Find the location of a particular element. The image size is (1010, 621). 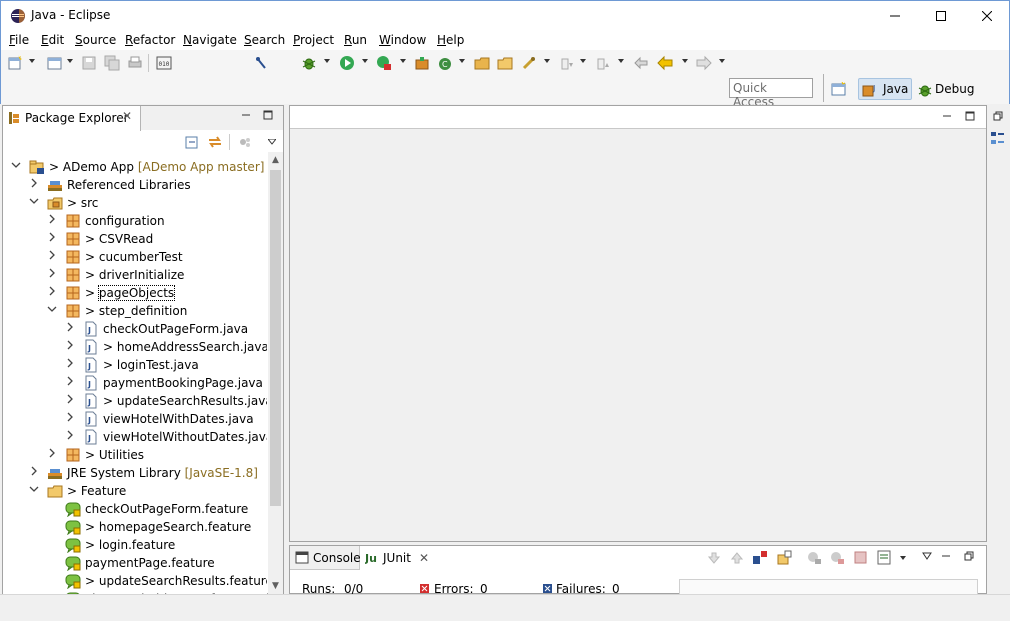

tree-item: checkOutPageForm.feature is located at coordinates (135, 509).